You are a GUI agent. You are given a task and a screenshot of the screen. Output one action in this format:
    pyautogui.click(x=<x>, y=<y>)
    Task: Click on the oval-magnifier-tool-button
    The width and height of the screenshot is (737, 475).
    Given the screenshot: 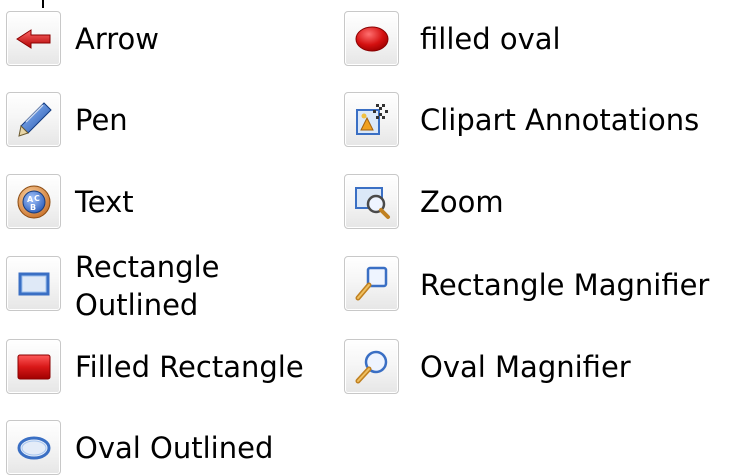 What is the action you would take?
    pyautogui.click(x=371, y=366)
    